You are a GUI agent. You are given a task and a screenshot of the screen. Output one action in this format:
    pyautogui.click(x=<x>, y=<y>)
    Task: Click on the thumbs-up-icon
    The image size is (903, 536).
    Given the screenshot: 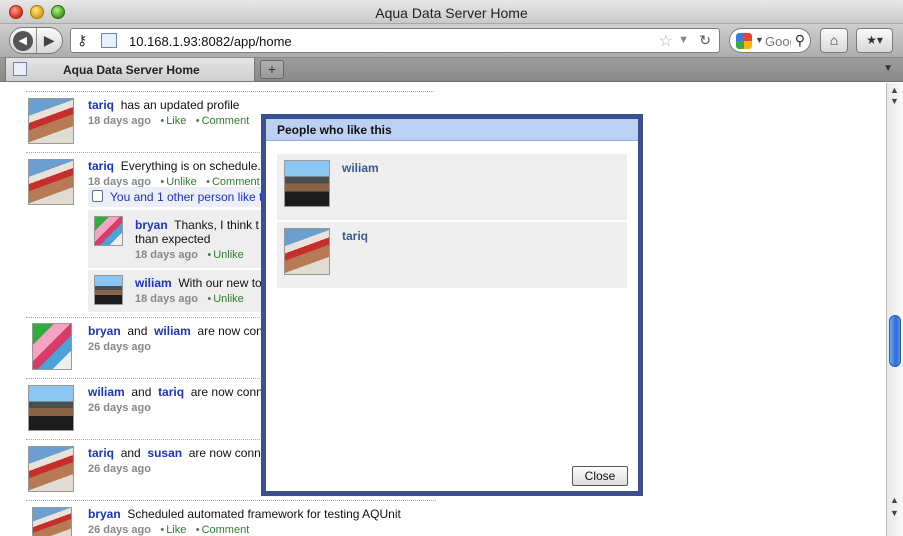 What is the action you would take?
    pyautogui.click(x=97, y=196)
    